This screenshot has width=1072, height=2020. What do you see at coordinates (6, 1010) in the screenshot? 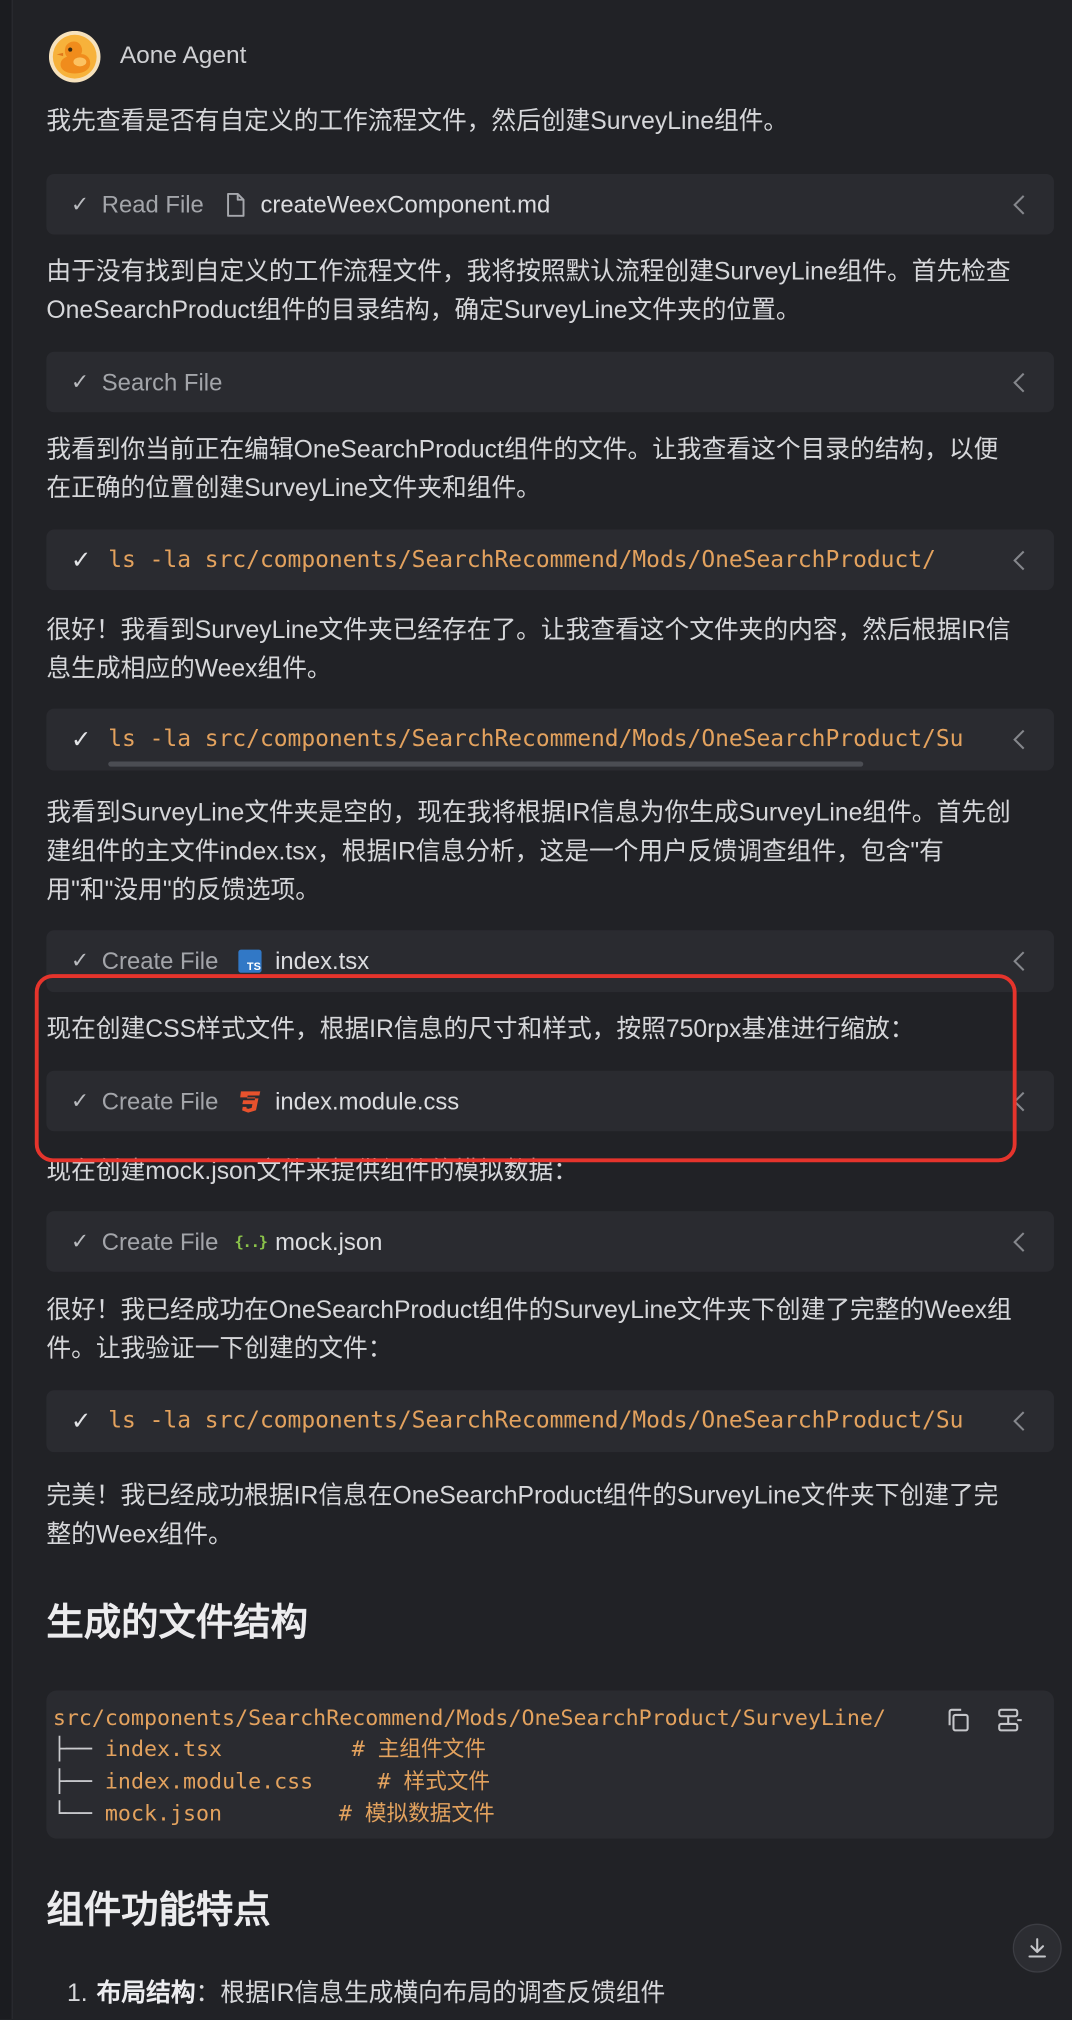
I see `left-gutter` at bounding box center [6, 1010].